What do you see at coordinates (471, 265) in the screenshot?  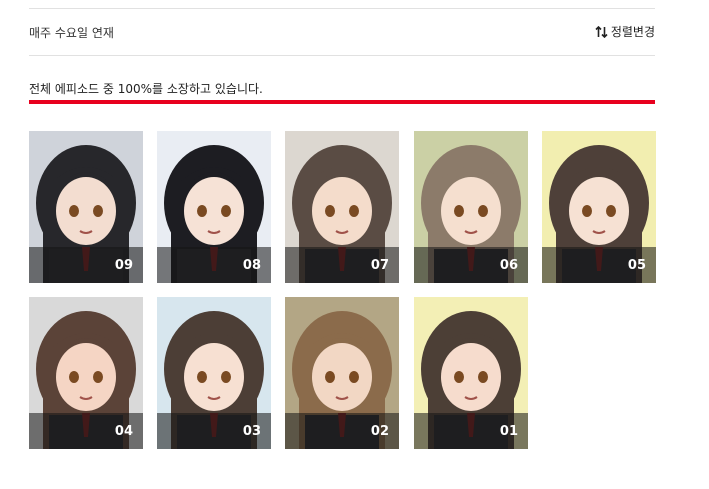 I see `episode-number: 06` at bounding box center [471, 265].